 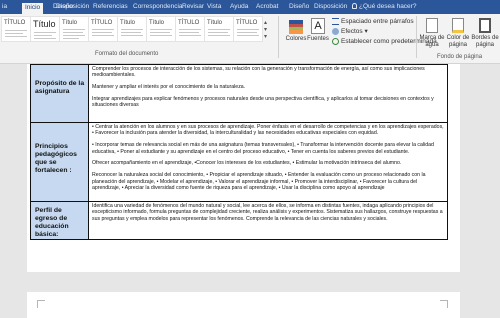 What do you see at coordinates (299, 8) in the screenshot?
I see `tab-table-design: Diseño` at bounding box center [299, 8].